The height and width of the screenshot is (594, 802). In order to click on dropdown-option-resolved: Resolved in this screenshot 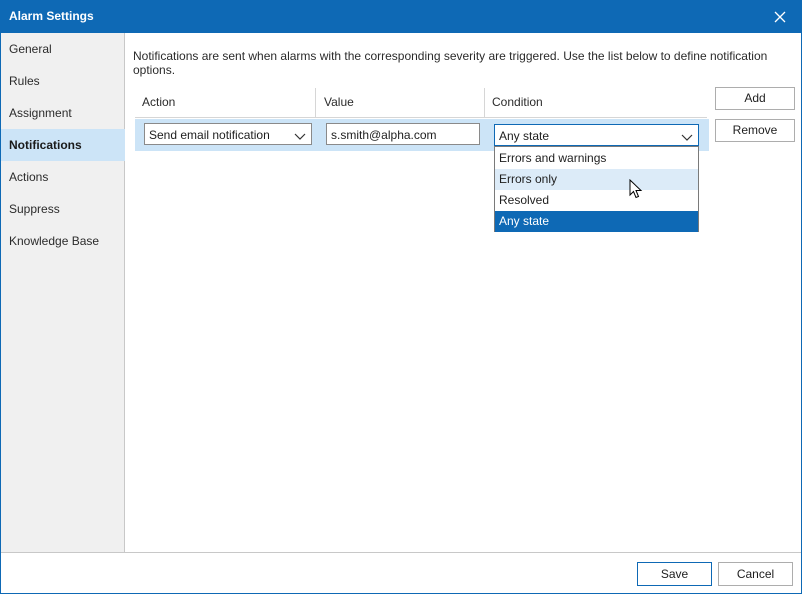, I will do `click(596, 200)`.